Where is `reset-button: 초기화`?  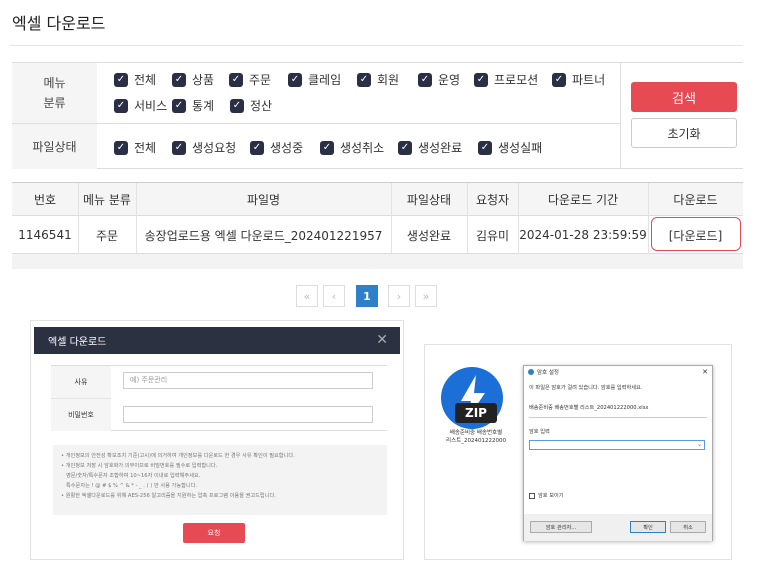
reset-button: 초기화 is located at coordinates (684, 133).